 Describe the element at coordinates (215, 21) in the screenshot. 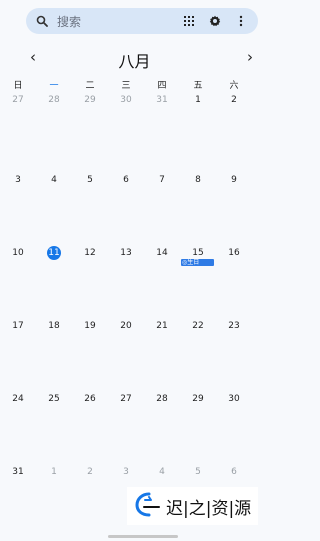

I see `settings-icon` at that location.